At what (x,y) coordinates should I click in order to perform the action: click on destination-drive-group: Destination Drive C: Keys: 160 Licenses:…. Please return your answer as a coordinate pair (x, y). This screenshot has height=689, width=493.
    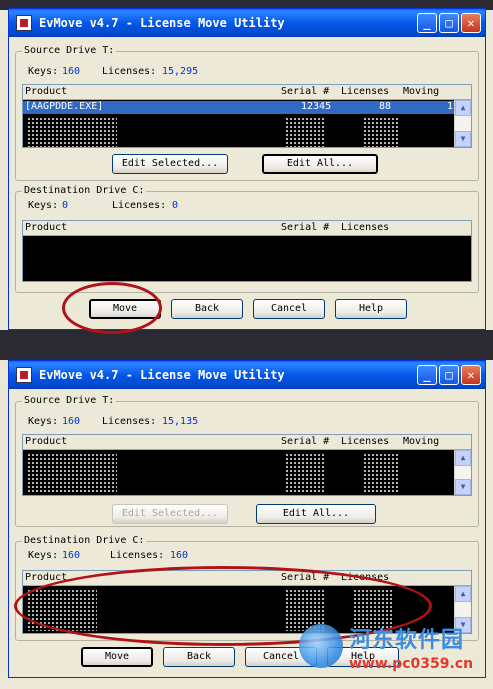
    Looking at the image, I should click on (247, 588).